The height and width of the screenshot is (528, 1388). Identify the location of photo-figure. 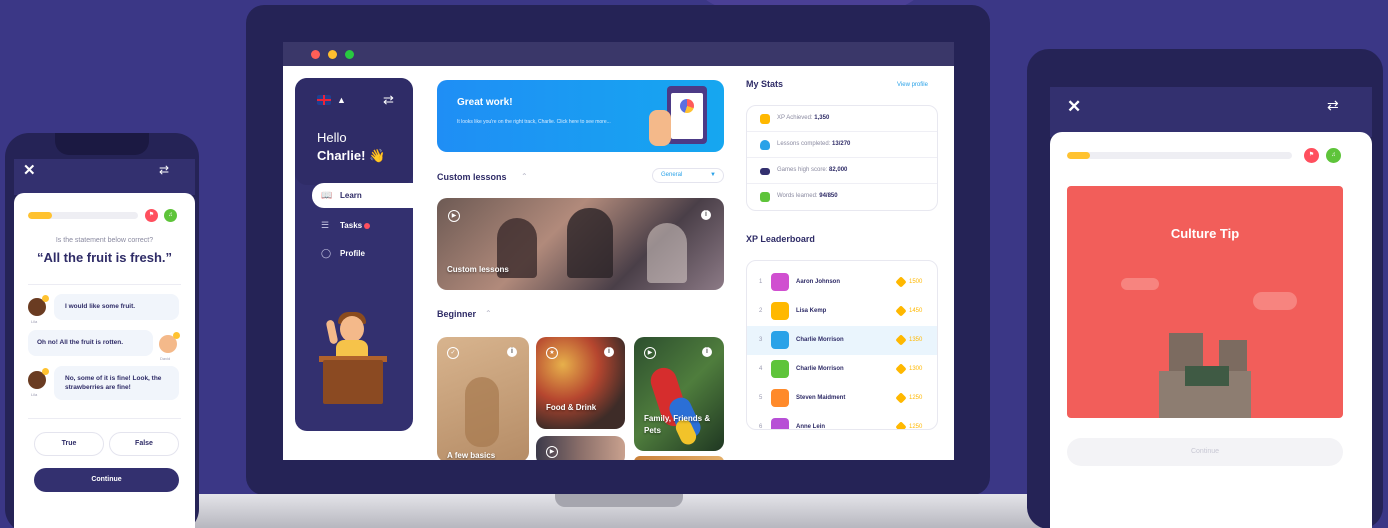
(667, 253).